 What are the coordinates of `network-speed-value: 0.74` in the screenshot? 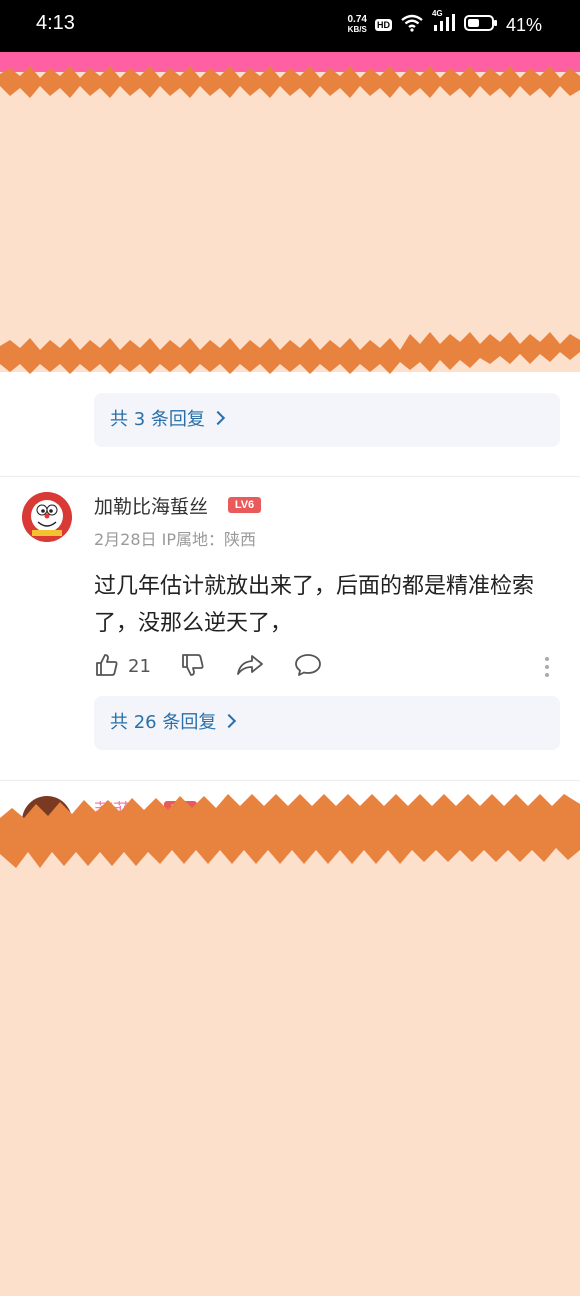 It's located at (357, 19).